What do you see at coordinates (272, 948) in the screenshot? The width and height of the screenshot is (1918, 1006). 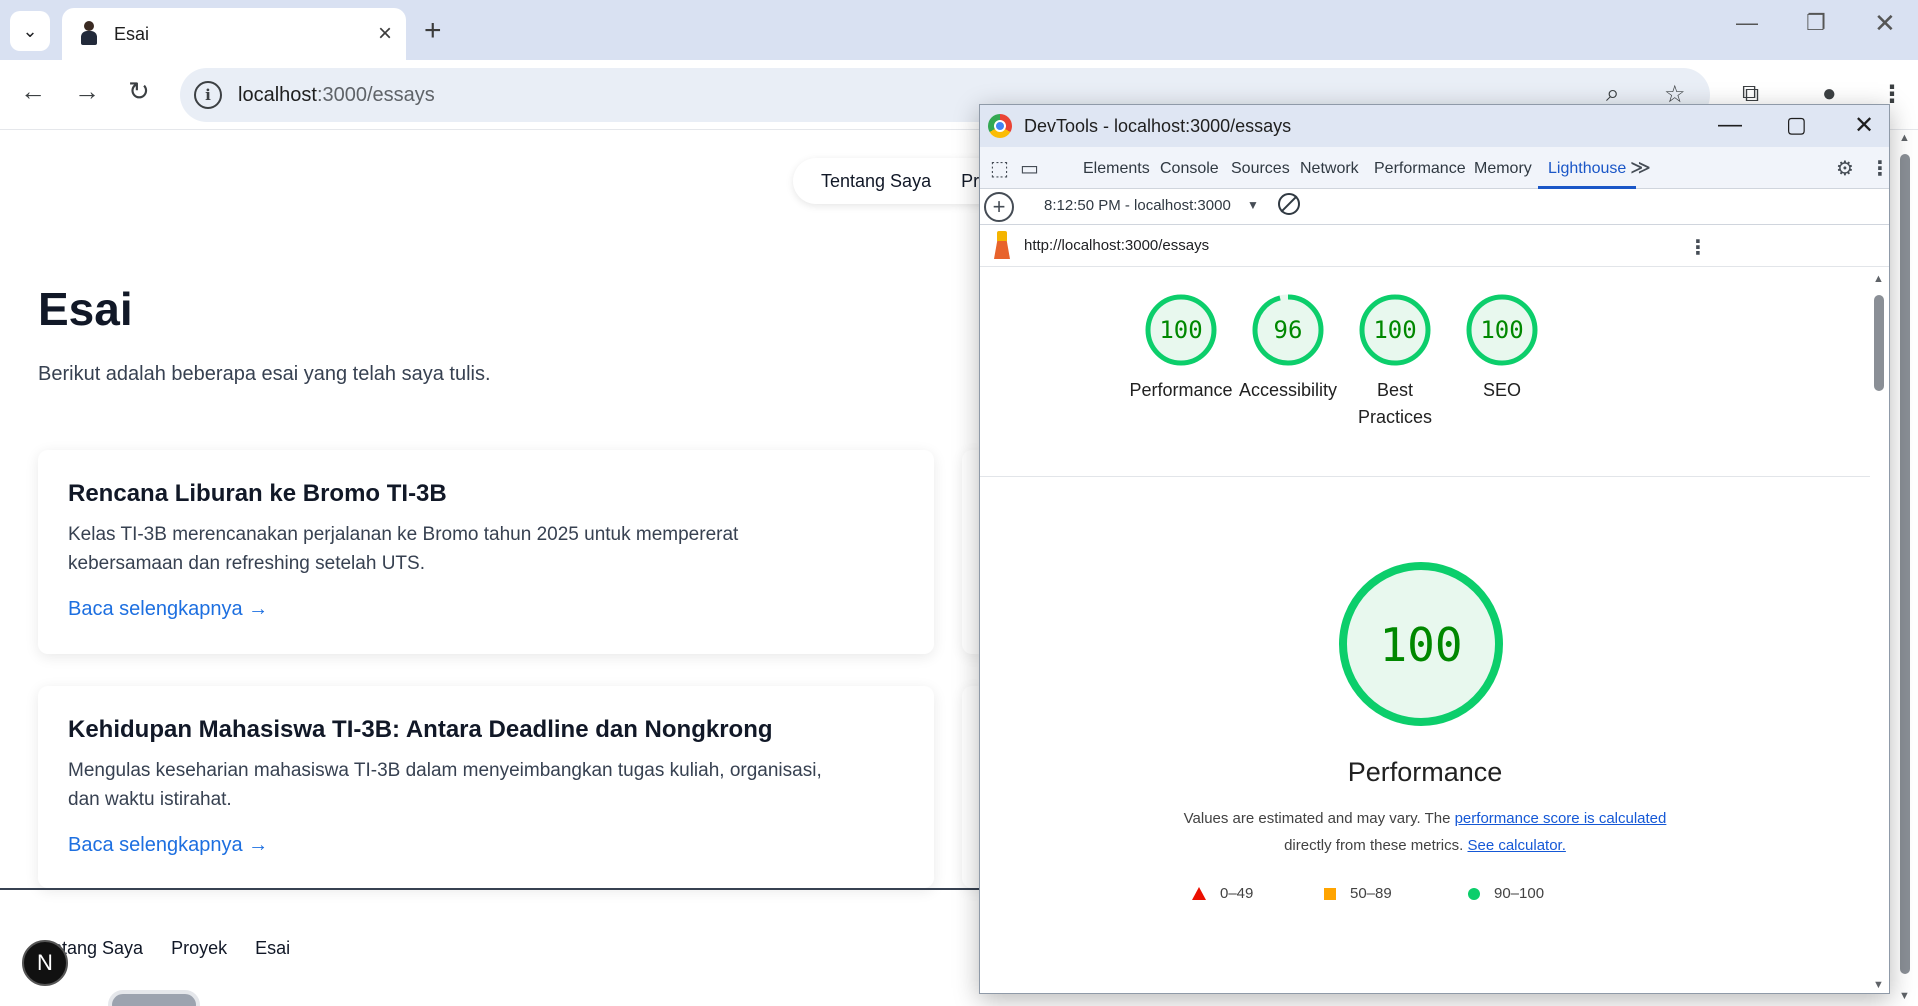 I see `footer-link-esai: Esai` at bounding box center [272, 948].